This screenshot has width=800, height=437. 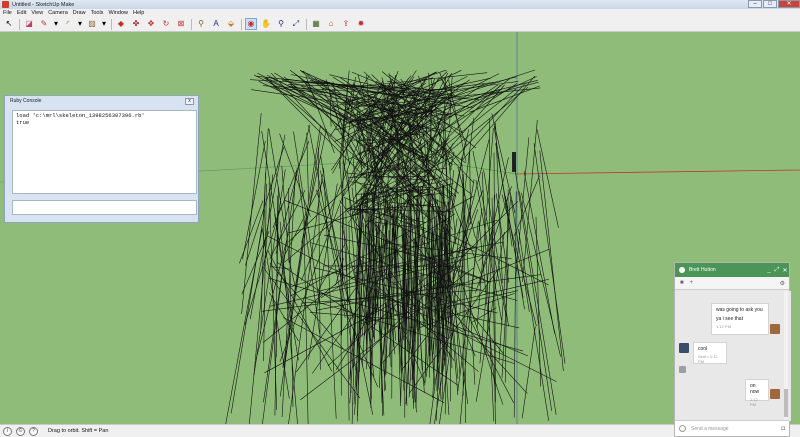 What do you see at coordinates (26, 101) in the screenshot?
I see `ruby-console-title: Ruby Console` at bounding box center [26, 101].